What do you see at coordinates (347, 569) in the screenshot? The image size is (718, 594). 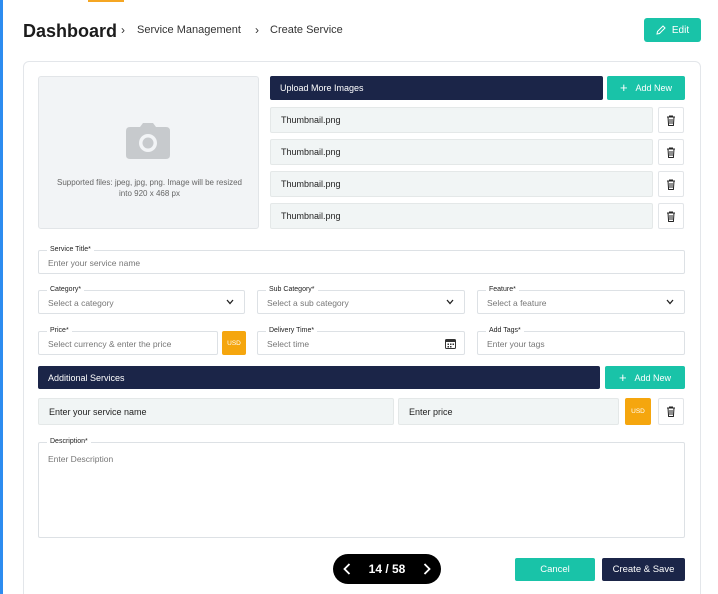 I see `chevron-left-icon` at bounding box center [347, 569].